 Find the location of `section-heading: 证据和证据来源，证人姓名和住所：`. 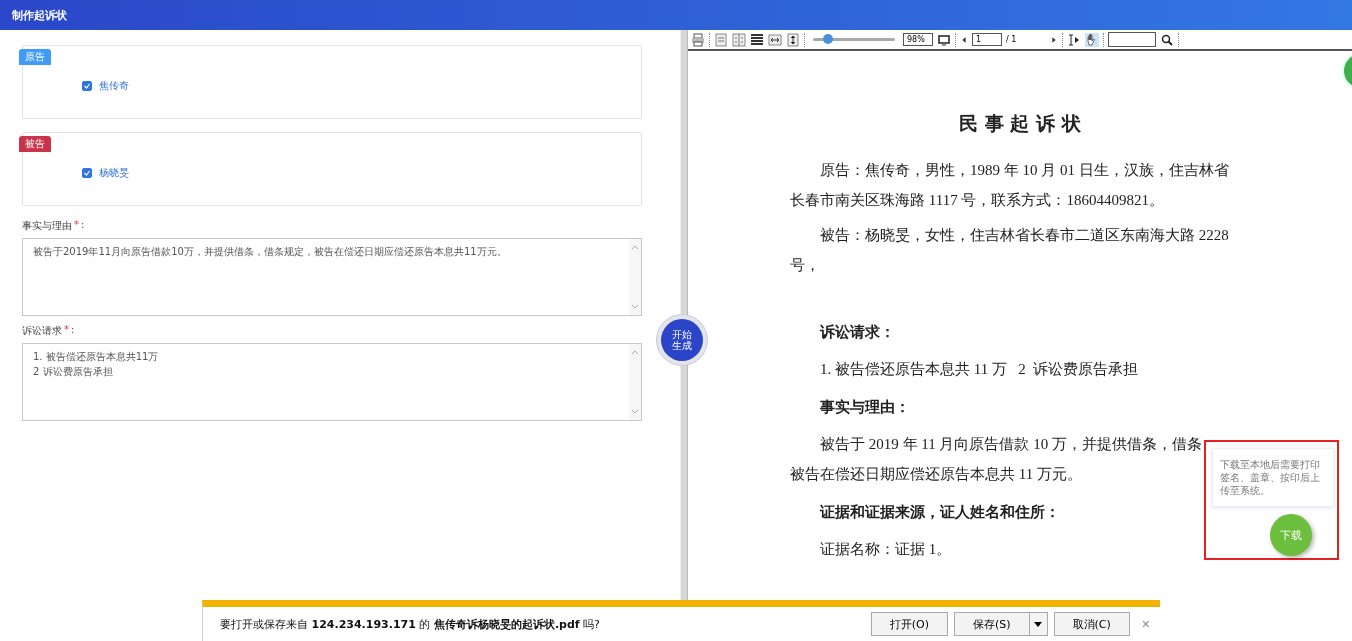

section-heading: 证据和证据来源，证人姓名和住所： is located at coordinates (939, 512).